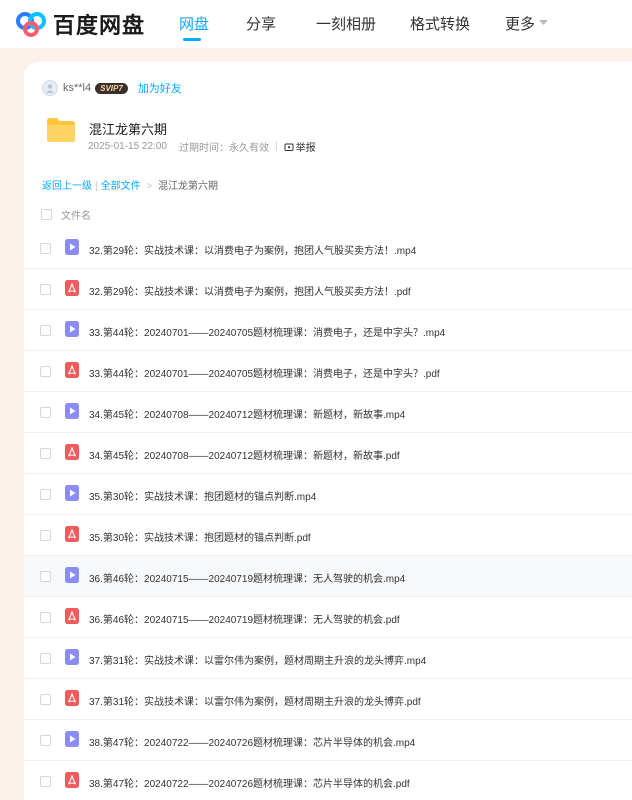 The image size is (632, 800). I want to click on share-meta: 2025-01-15 22:00 过期时间：永久有效 | 举报, so click(202, 146).